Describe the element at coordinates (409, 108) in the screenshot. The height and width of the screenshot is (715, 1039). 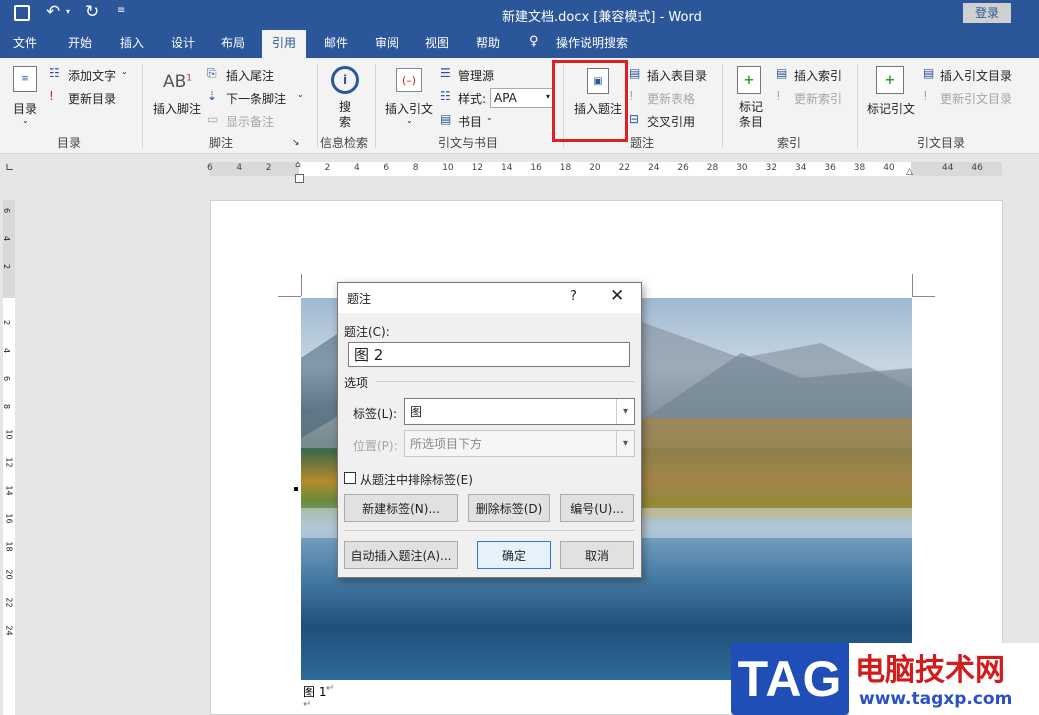
I see `insert-citation-button: 插入引文` at that location.